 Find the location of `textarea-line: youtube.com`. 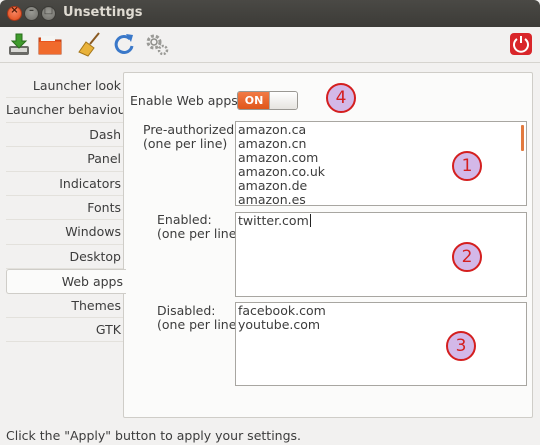

textarea-line: youtube.com is located at coordinates (279, 324).